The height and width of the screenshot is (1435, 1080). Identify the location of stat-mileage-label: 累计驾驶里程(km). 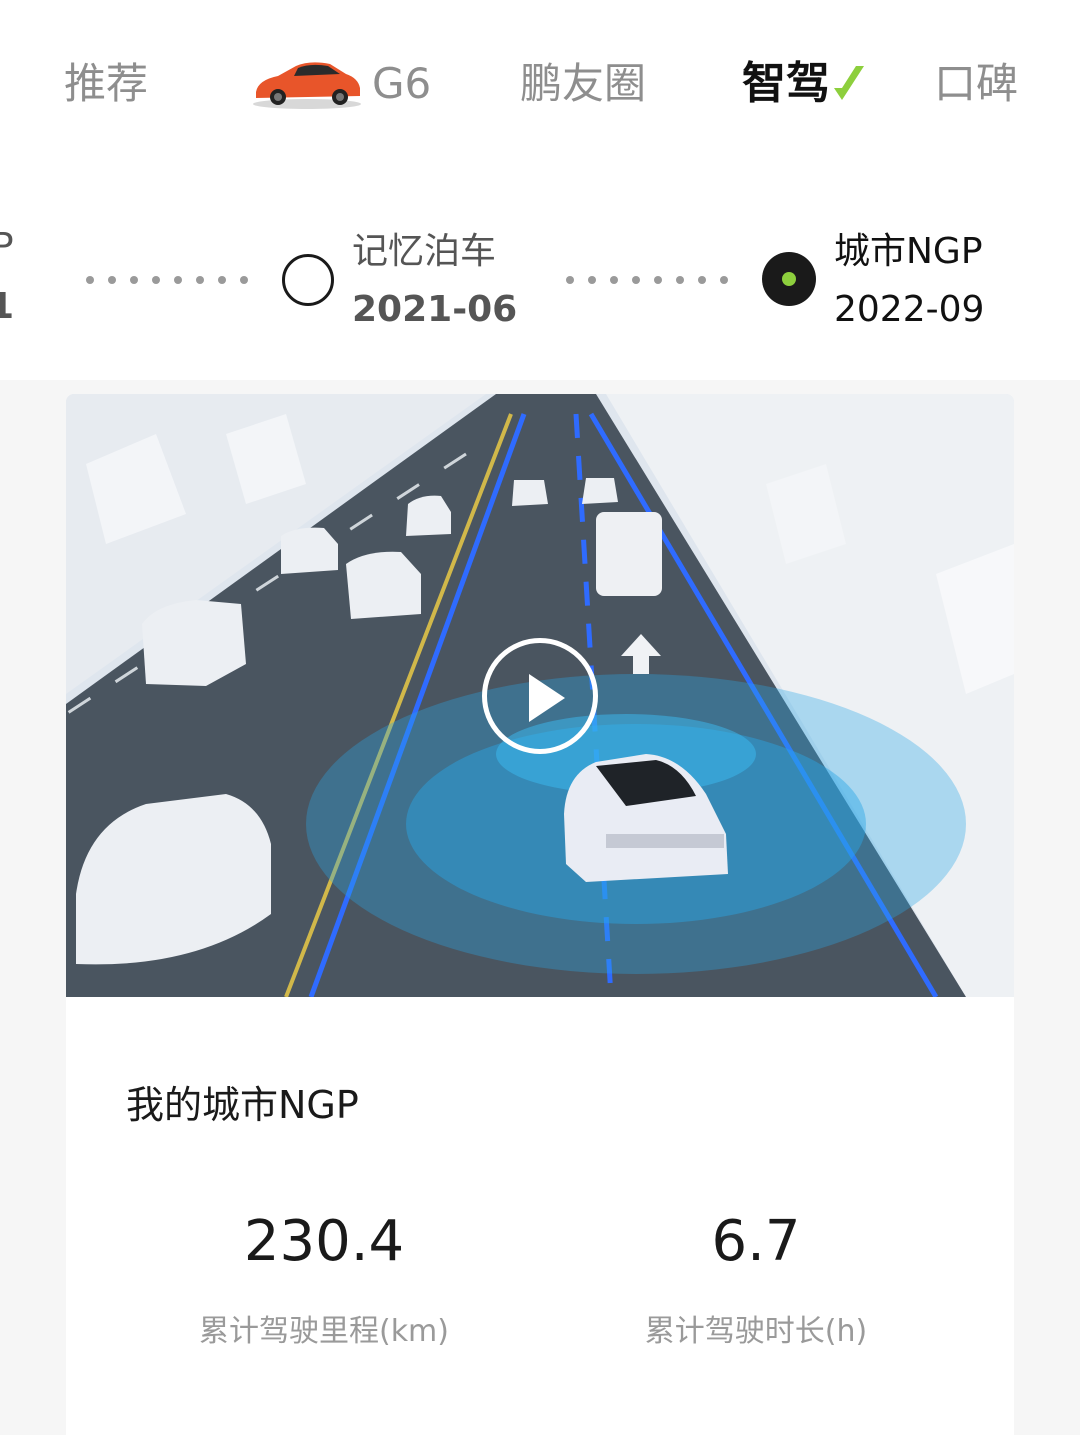
(323, 1331).